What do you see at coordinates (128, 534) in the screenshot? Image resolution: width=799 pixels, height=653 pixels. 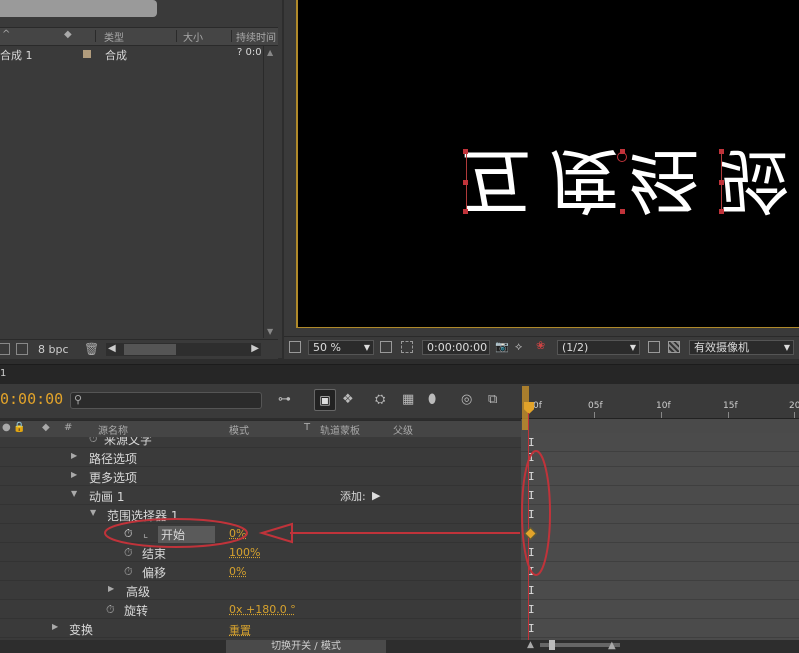 I see `stopwatch-active-icon: ⏱` at bounding box center [128, 534].